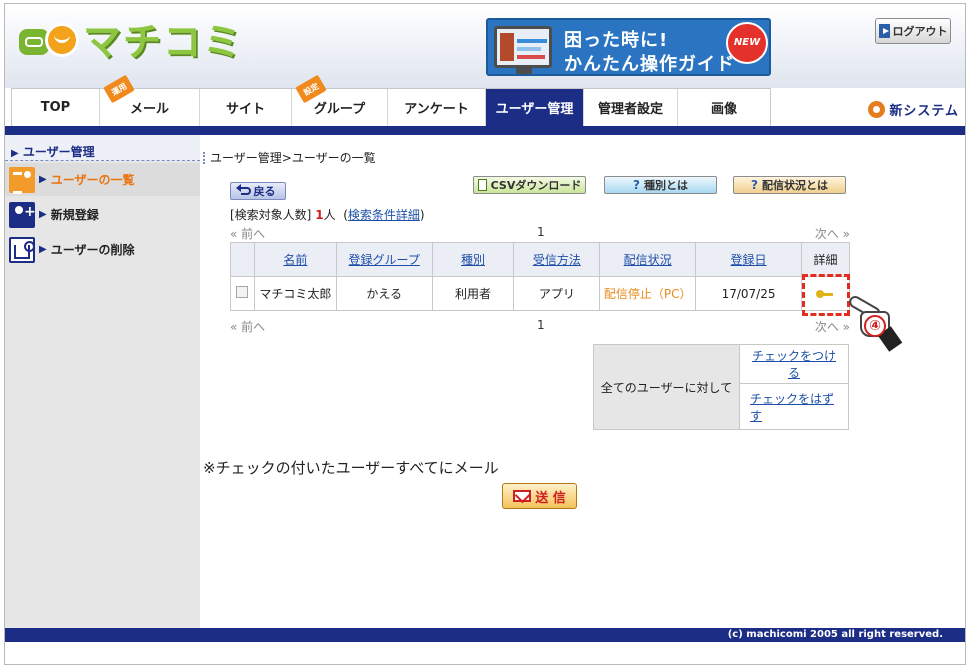  What do you see at coordinates (149, 109) in the screenshot?
I see `tab-label: メール` at bounding box center [149, 109].